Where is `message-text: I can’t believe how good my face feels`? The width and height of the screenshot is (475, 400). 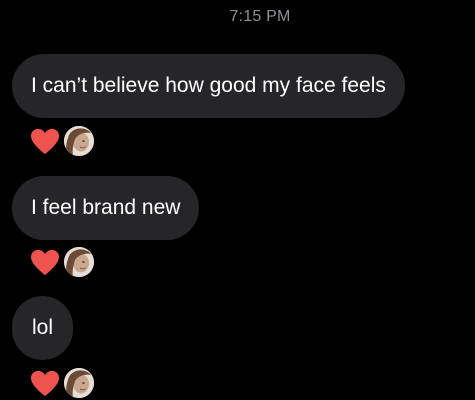 message-text: I can’t believe how good my face feels is located at coordinates (208, 85).